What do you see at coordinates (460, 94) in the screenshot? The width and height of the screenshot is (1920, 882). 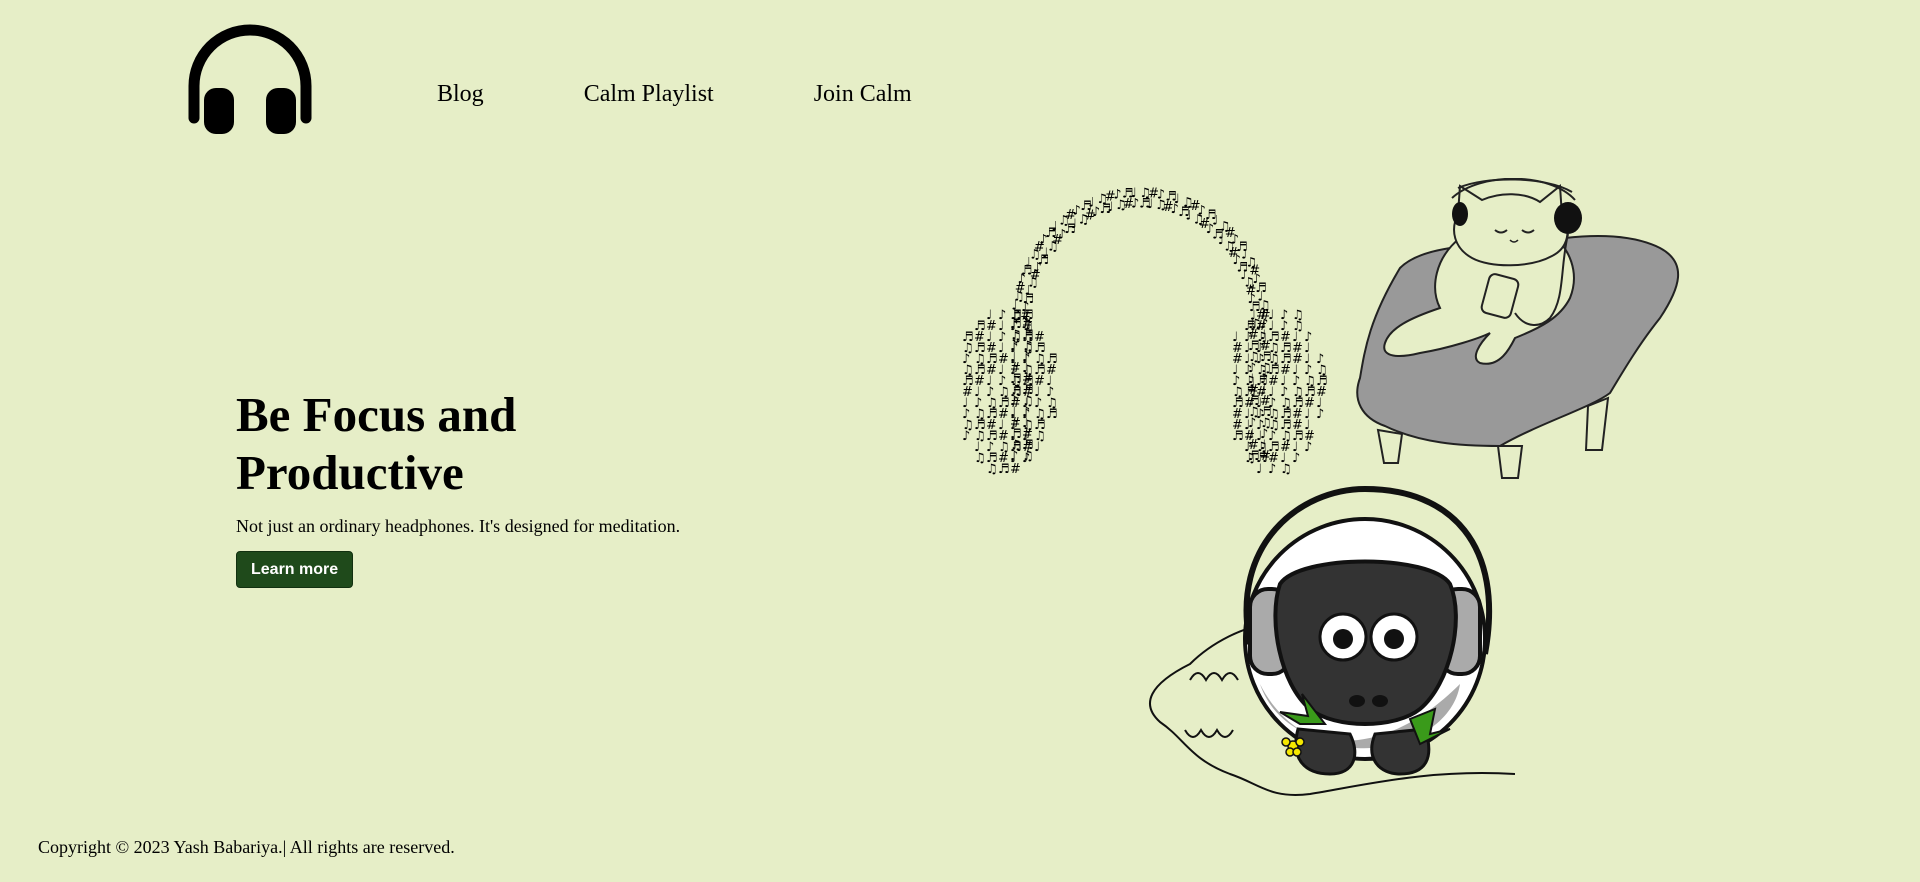 I see `nav-link-blog: Blog` at bounding box center [460, 94].